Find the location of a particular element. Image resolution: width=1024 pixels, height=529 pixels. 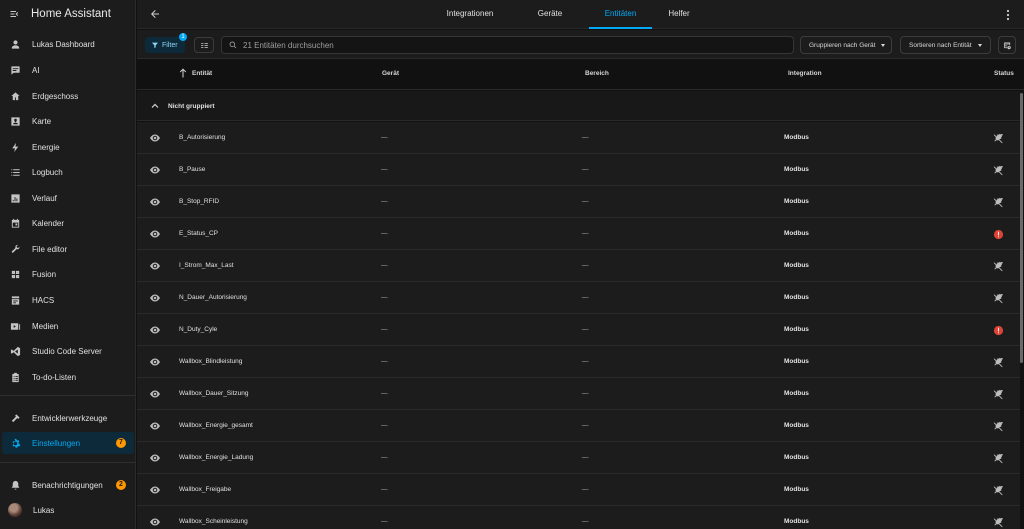

table-row: I_Strom_Max_Last — — Modbus is located at coordinates (578, 266).